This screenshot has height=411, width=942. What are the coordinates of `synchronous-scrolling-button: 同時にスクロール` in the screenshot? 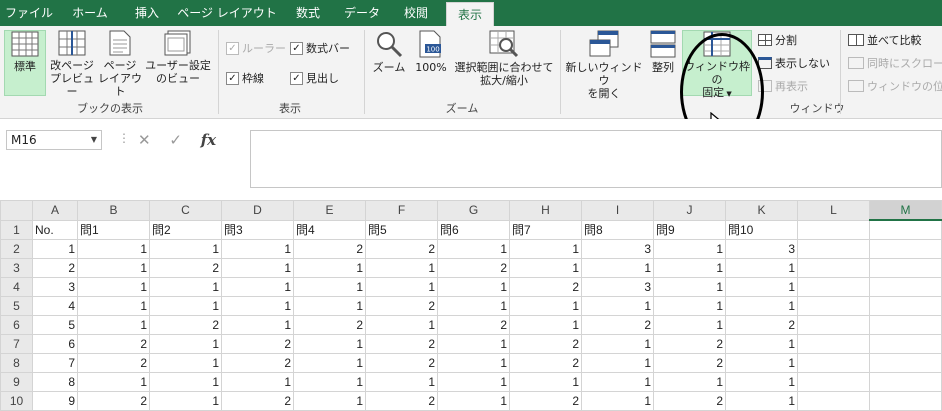 It's located at (895, 63).